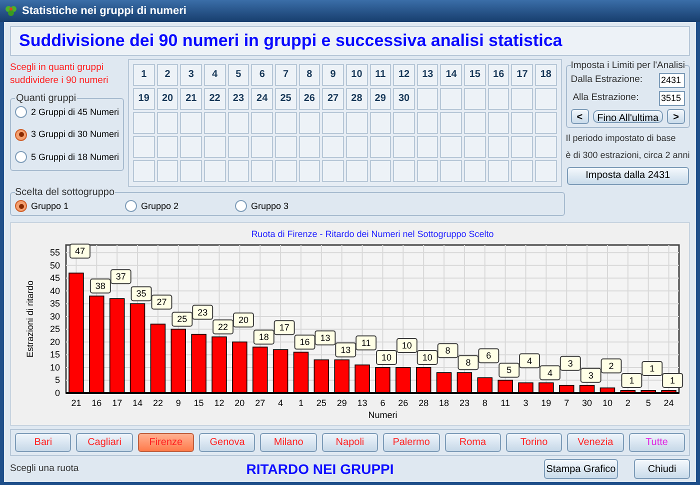 Image resolution: width=700 pixels, height=485 pixels. Describe the element at coordinates (587, 403) in the screenshot. I see `x-tick-label: 30` at that location.